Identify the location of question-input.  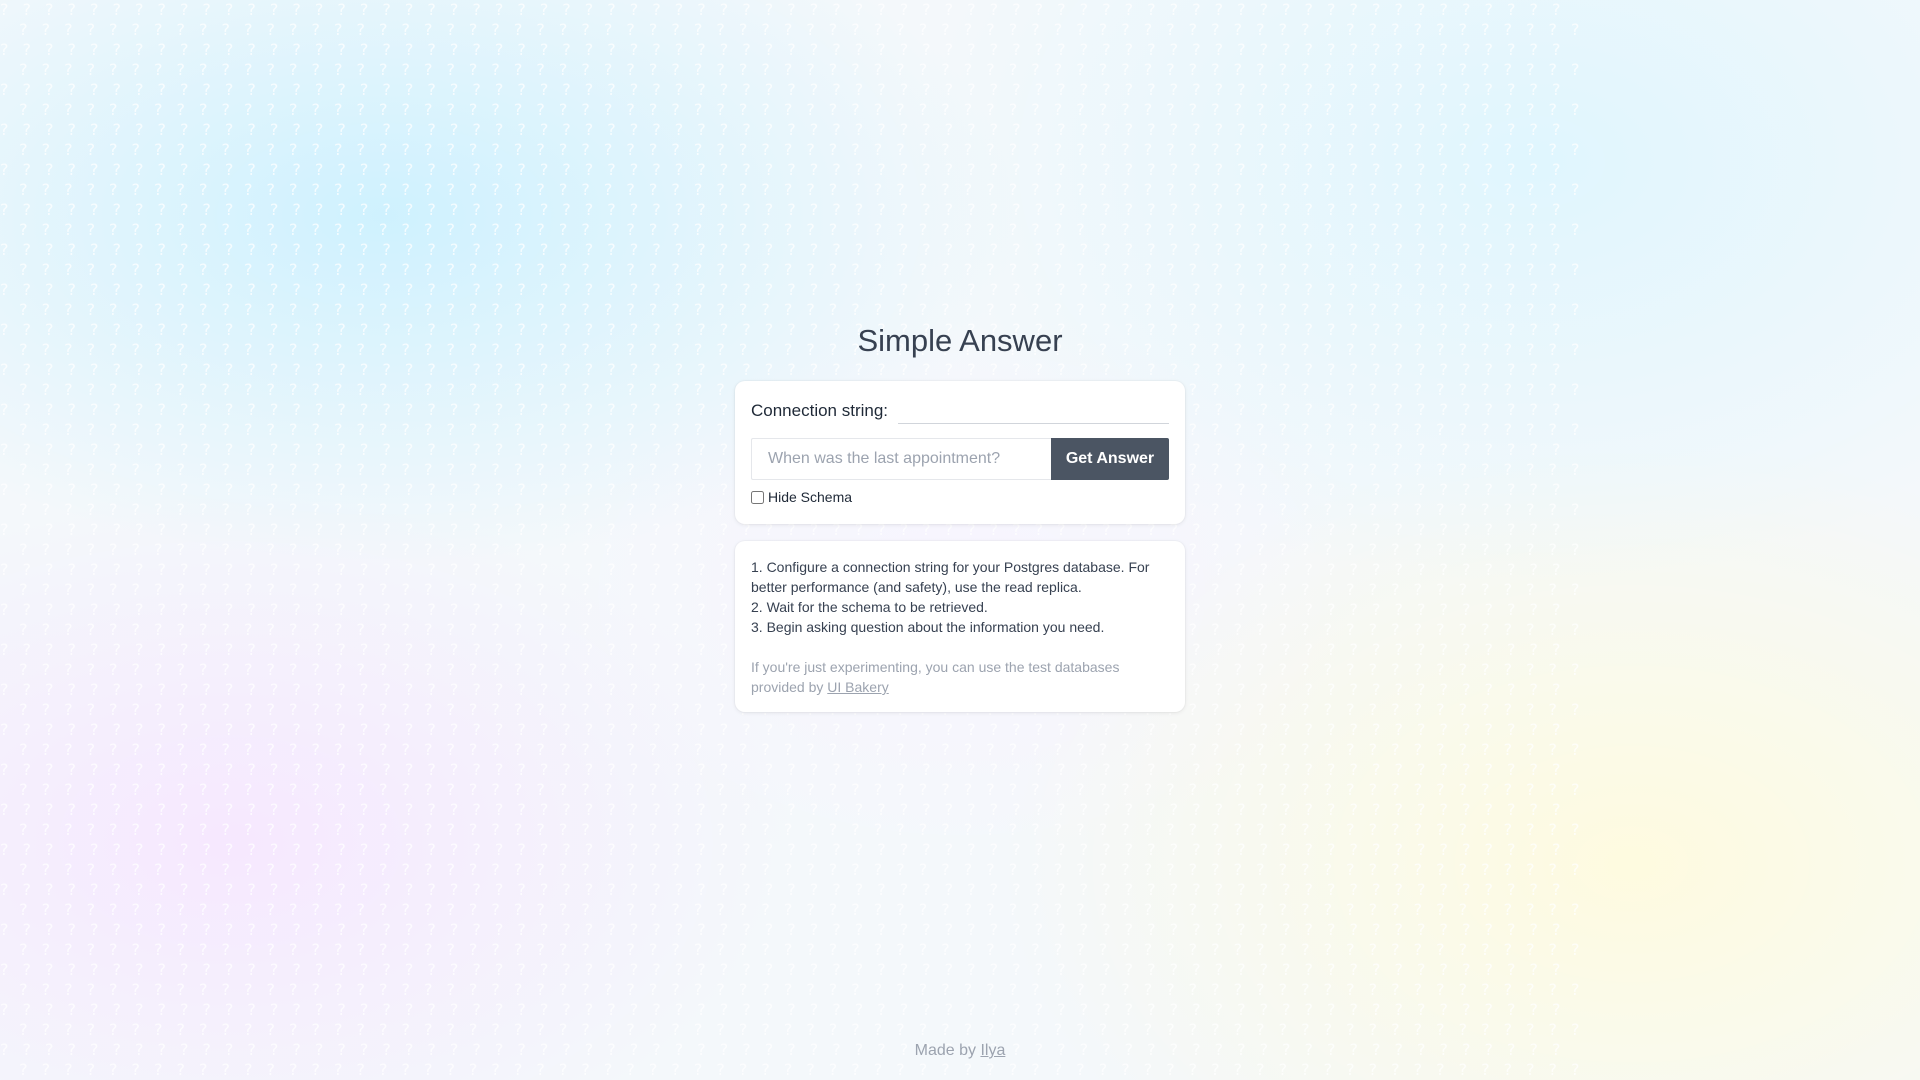
(901, 459).